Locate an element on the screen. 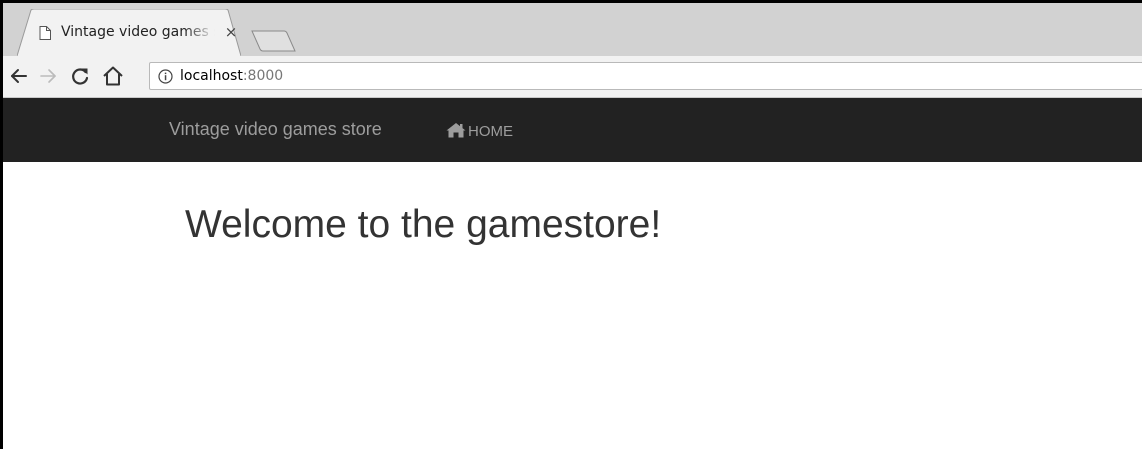 The image size is (1142, 449). info-icon is located at coordinates (165, 76).